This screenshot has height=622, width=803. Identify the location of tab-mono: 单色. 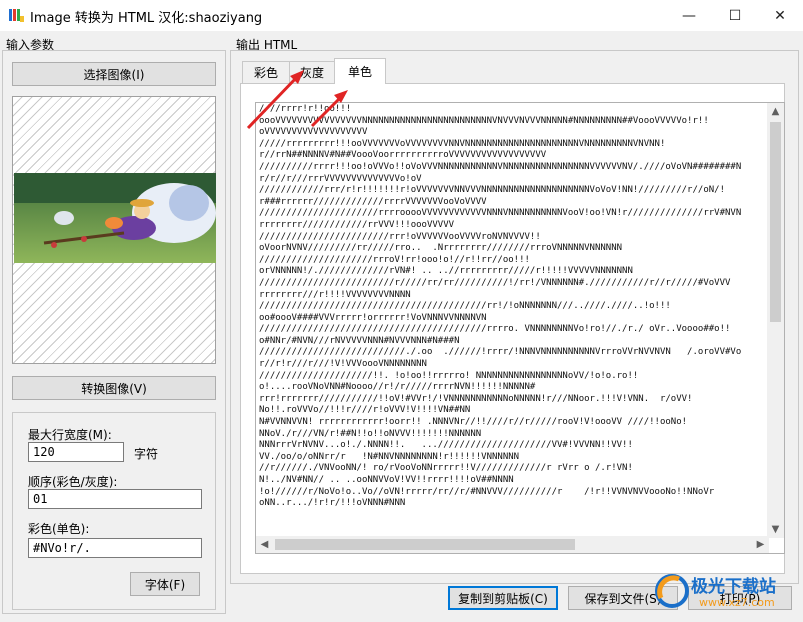
(360, 71).